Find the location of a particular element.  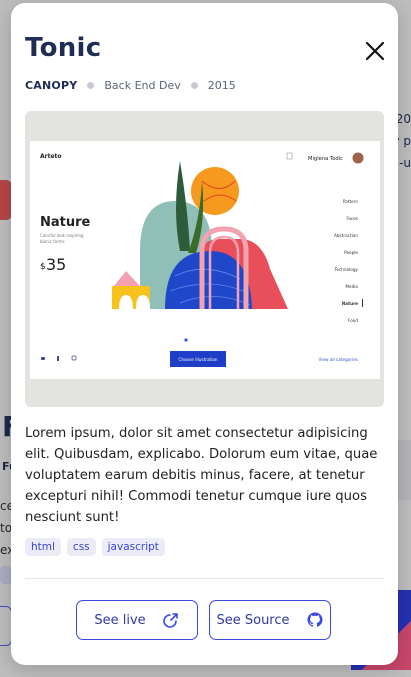

preview-hero-sub: bionic forms is located at coordinates (52, 241).